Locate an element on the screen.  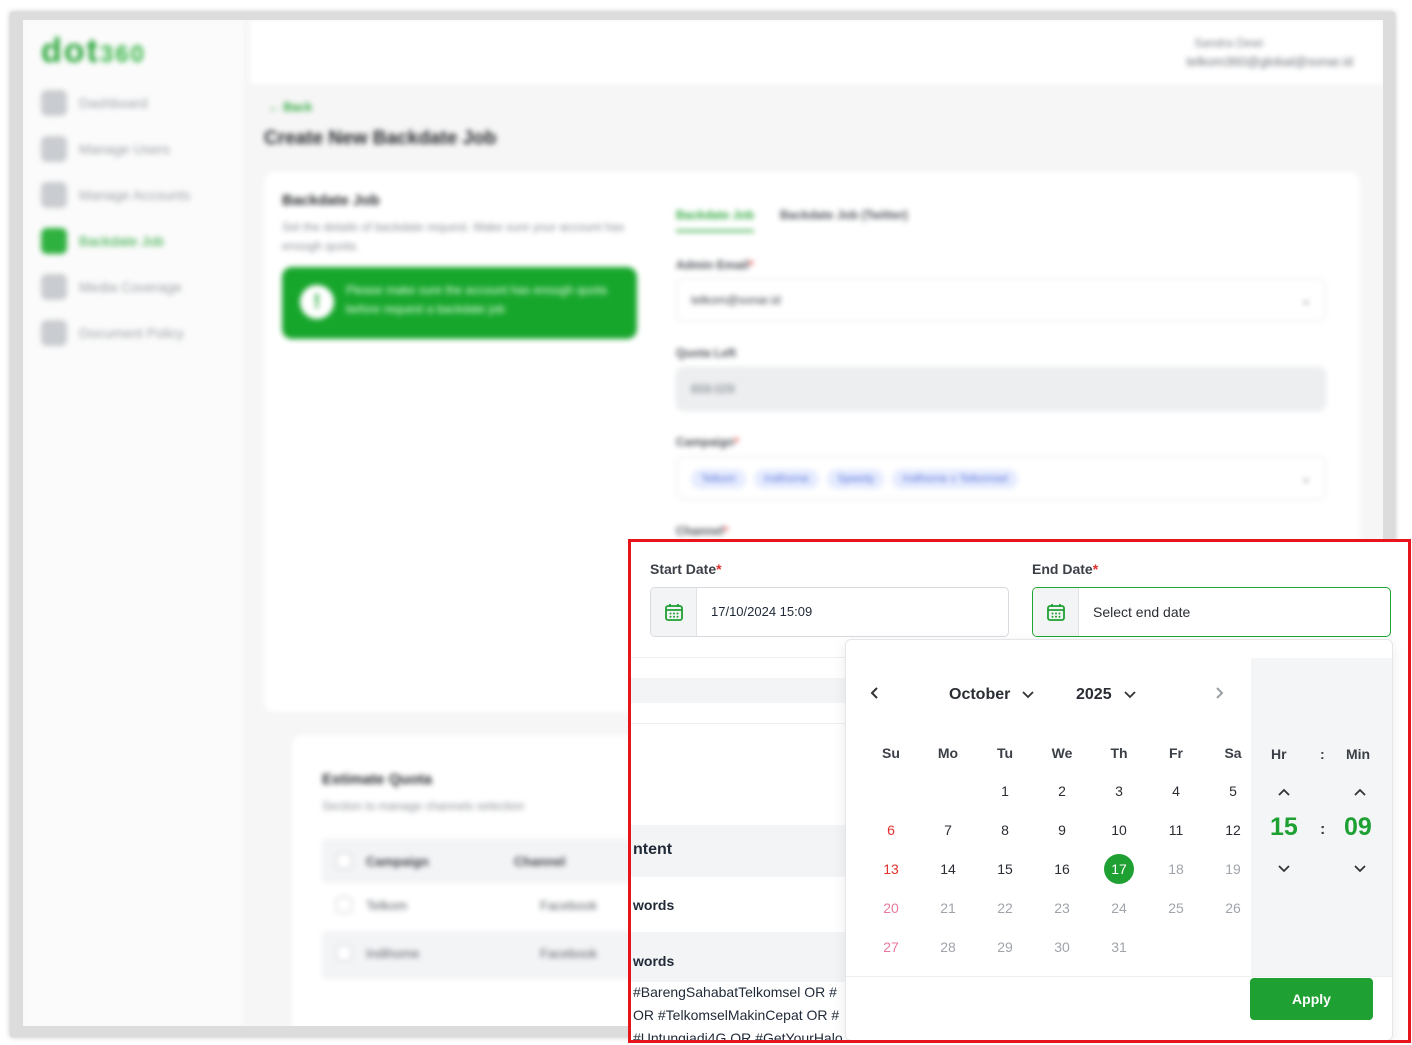
hour-down-button is located at coordinates (1284, 869).